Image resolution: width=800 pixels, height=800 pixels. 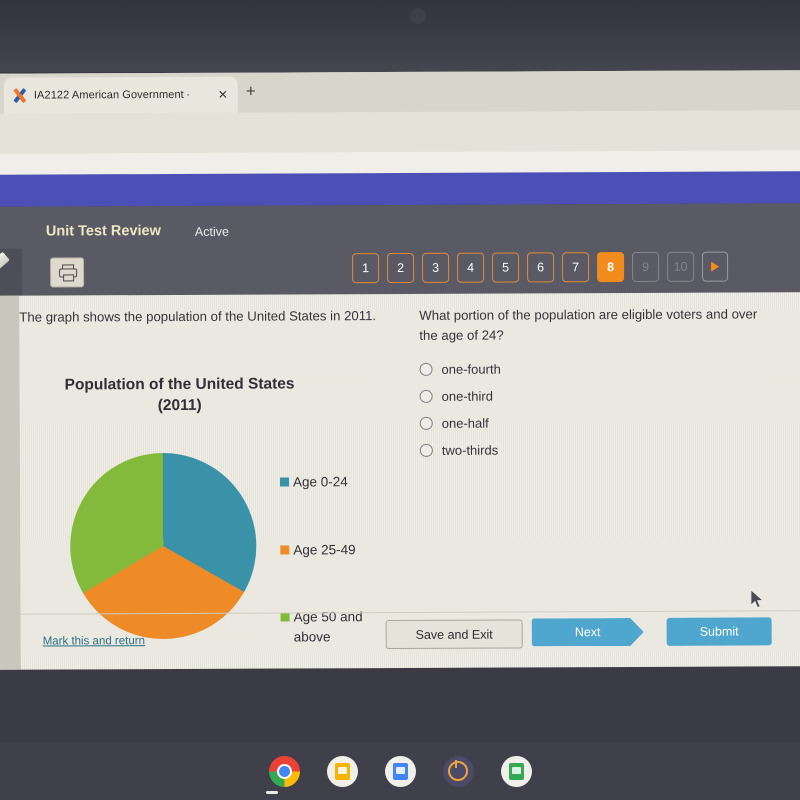 What do you see at coordinates (224, 95) in the screenshot?
I see `close-icon: ✕` at bounding box center [224, 95].